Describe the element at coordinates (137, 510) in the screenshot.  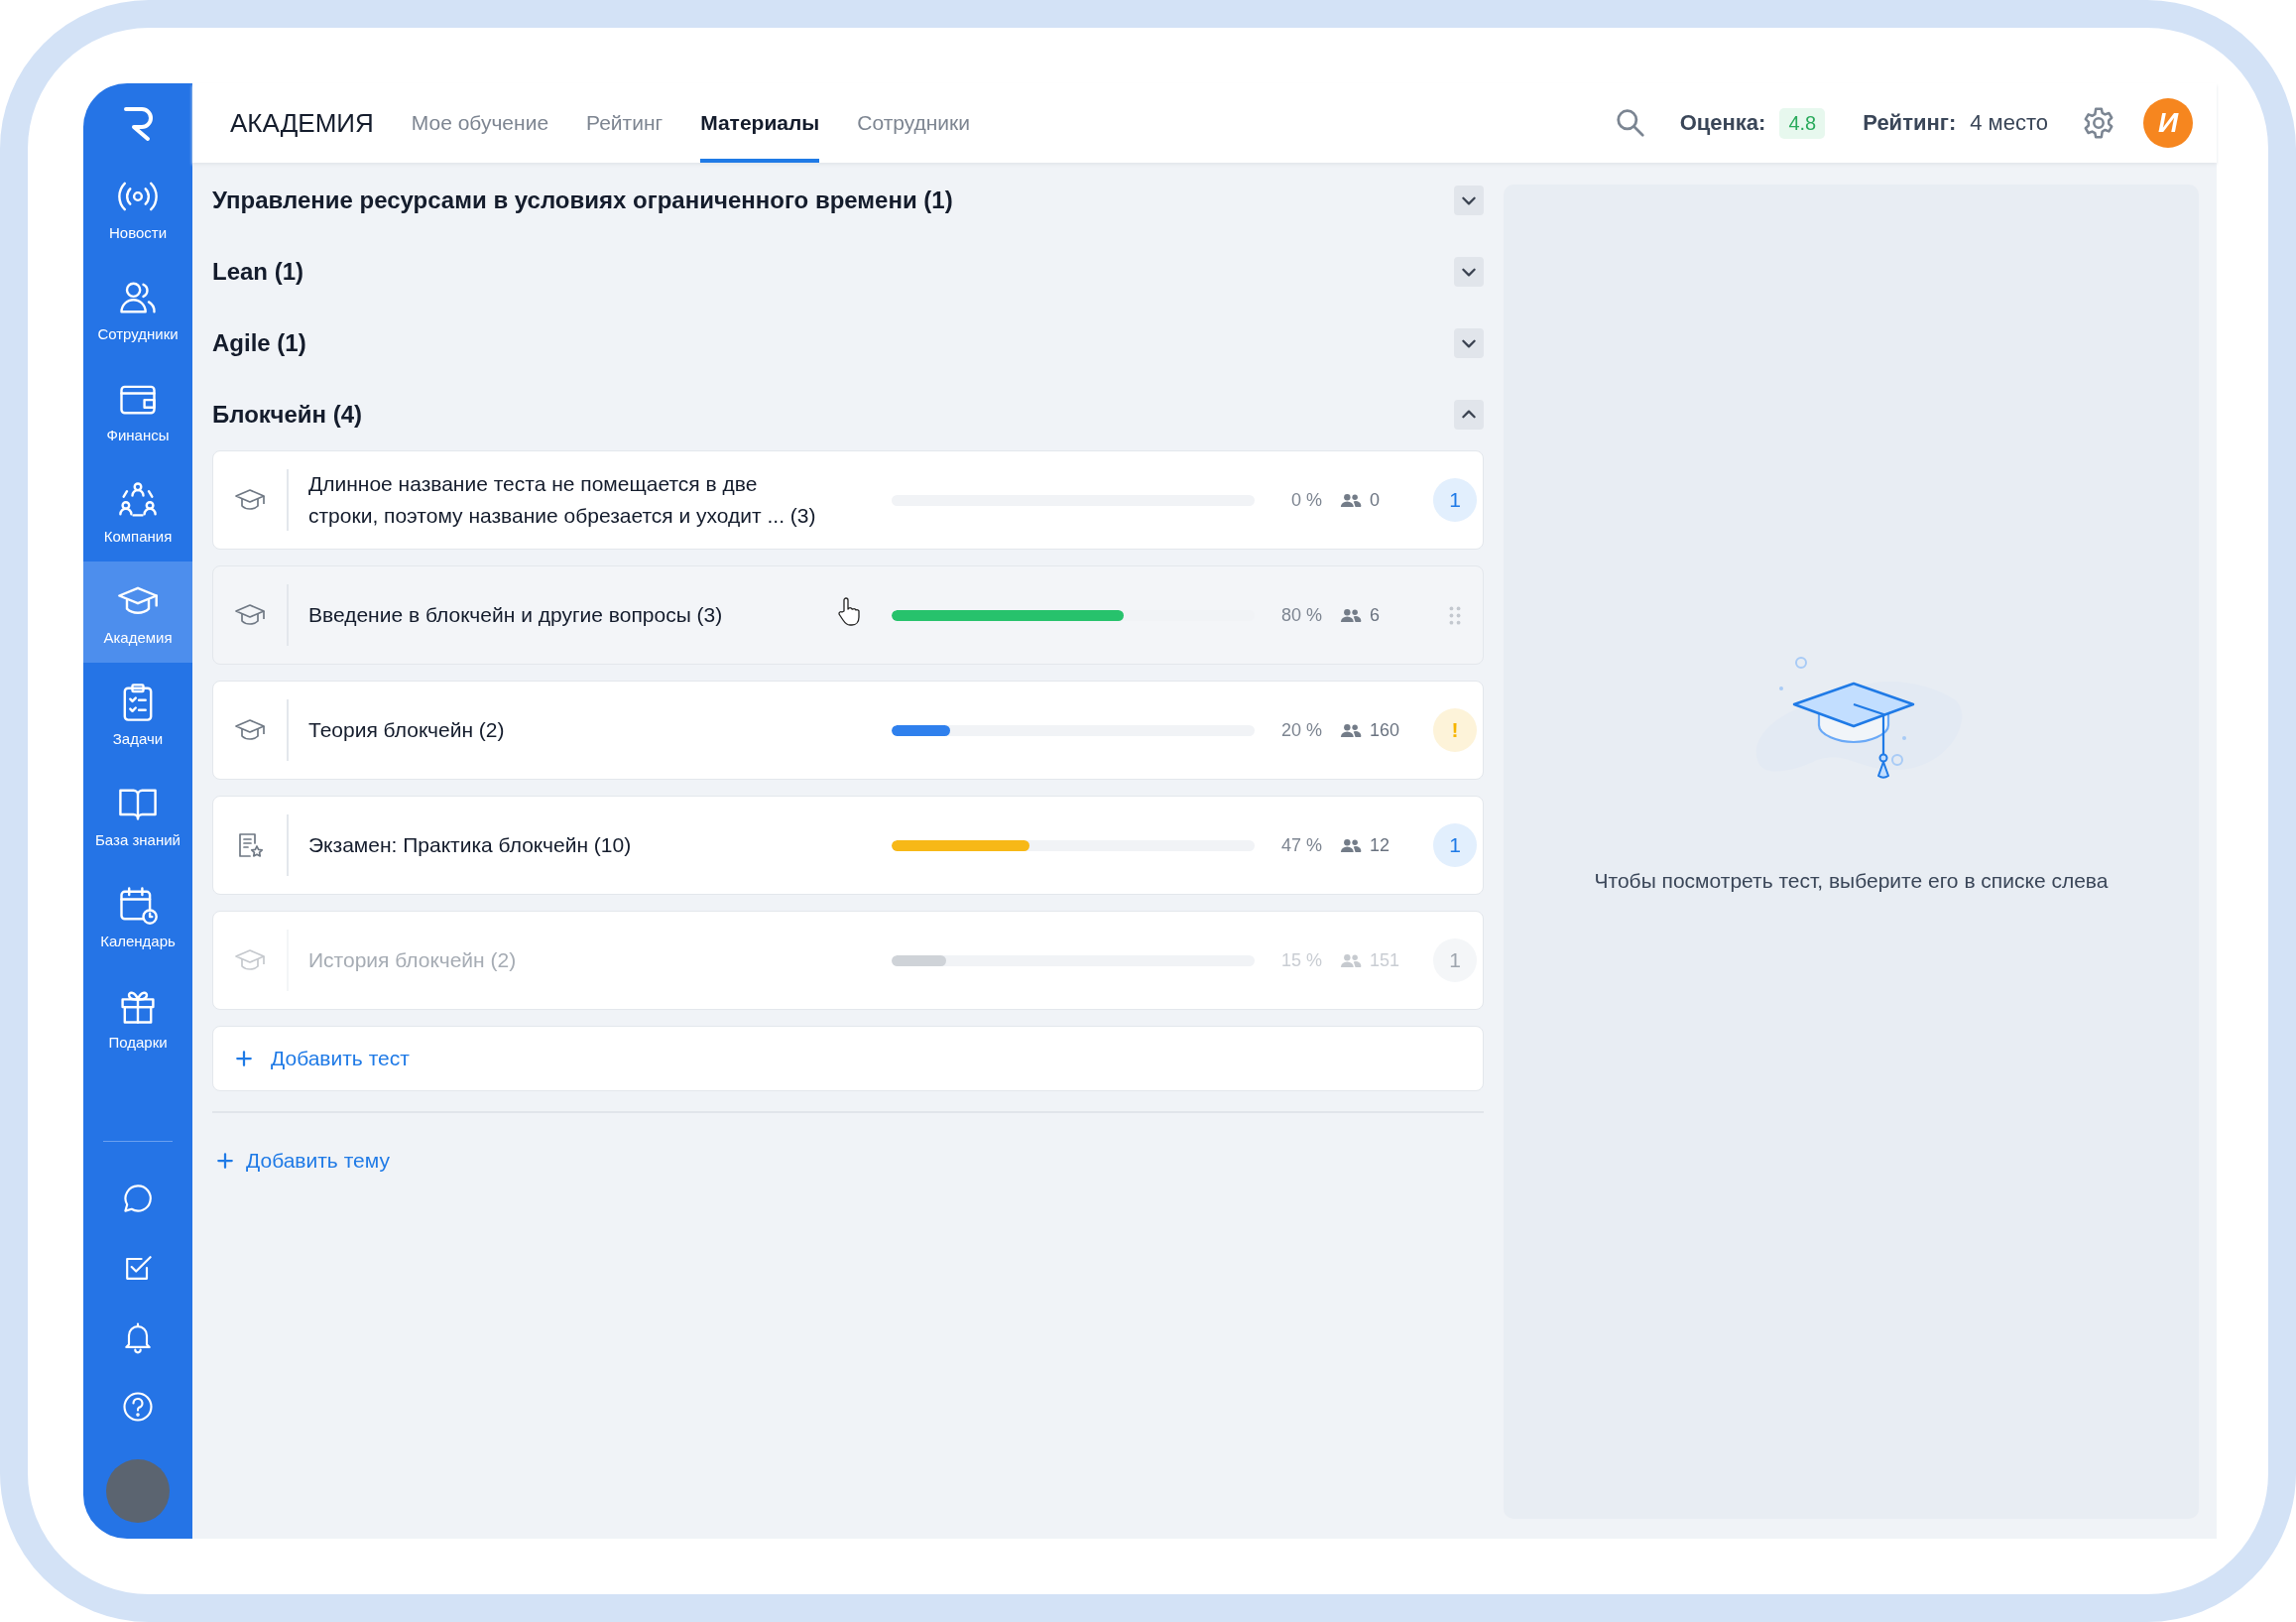
I see `sidebar-item: Компания` at that location.